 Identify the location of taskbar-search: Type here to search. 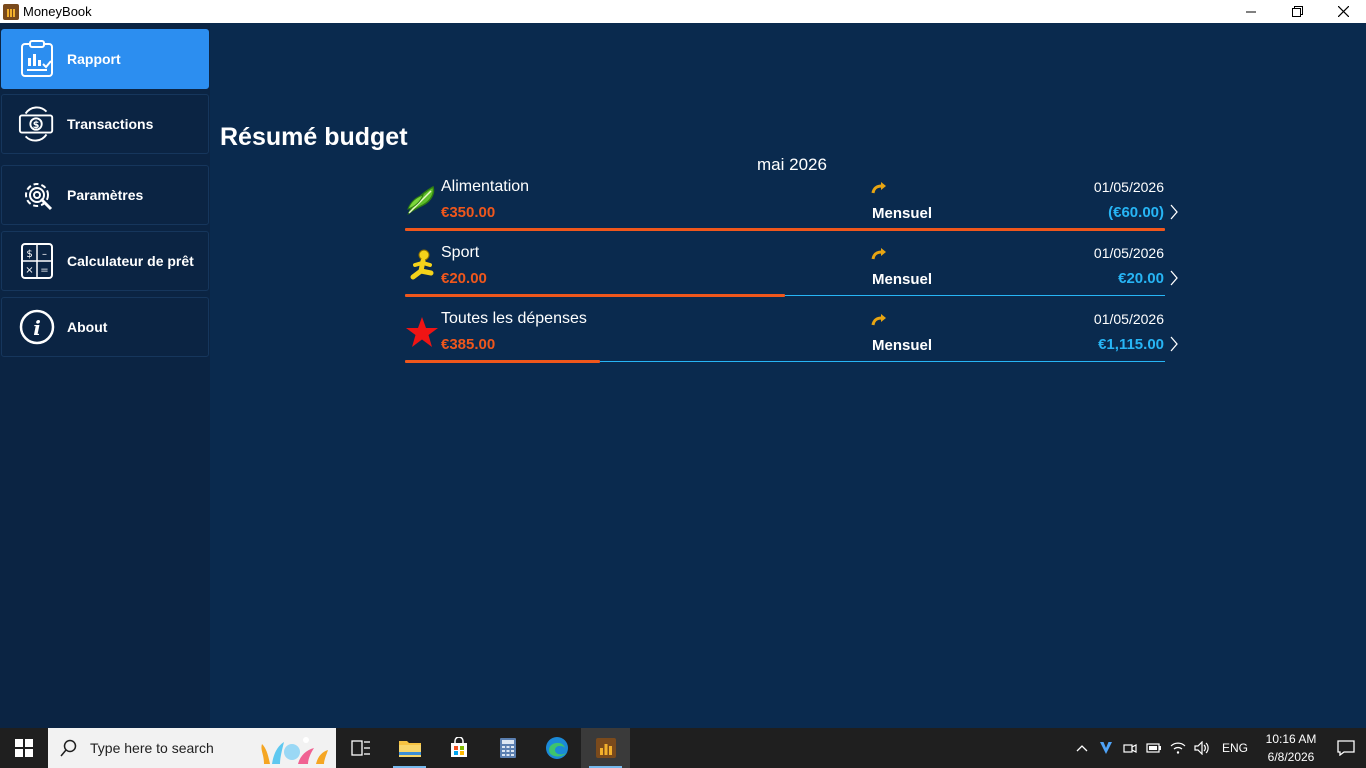
(192, 748).